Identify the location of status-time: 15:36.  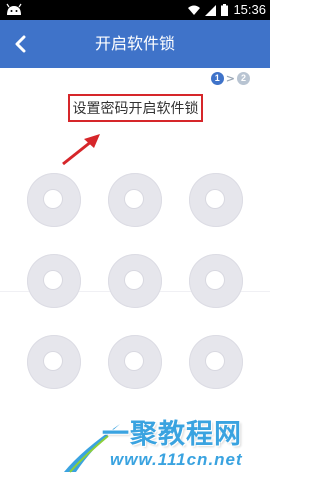
(249, 9).